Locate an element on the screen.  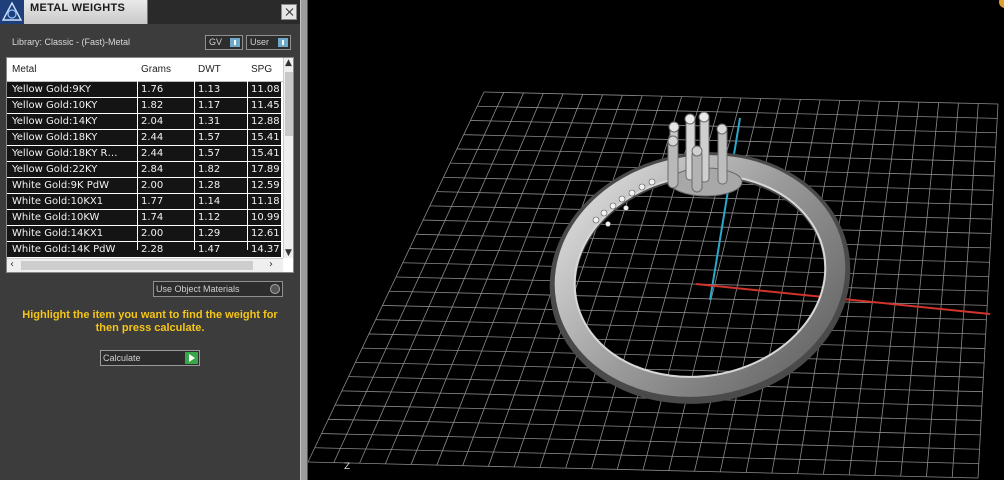
dwt-cell: 1.31 is located at coordinates (209, 121).